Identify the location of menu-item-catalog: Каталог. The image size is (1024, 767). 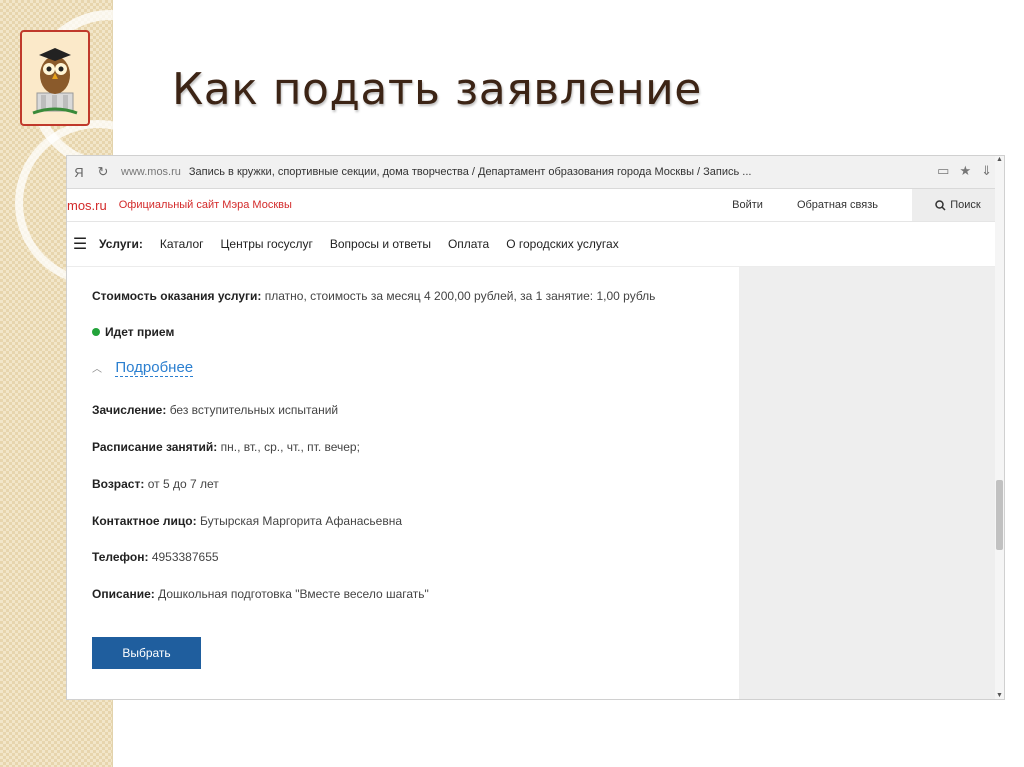
(182, 244).